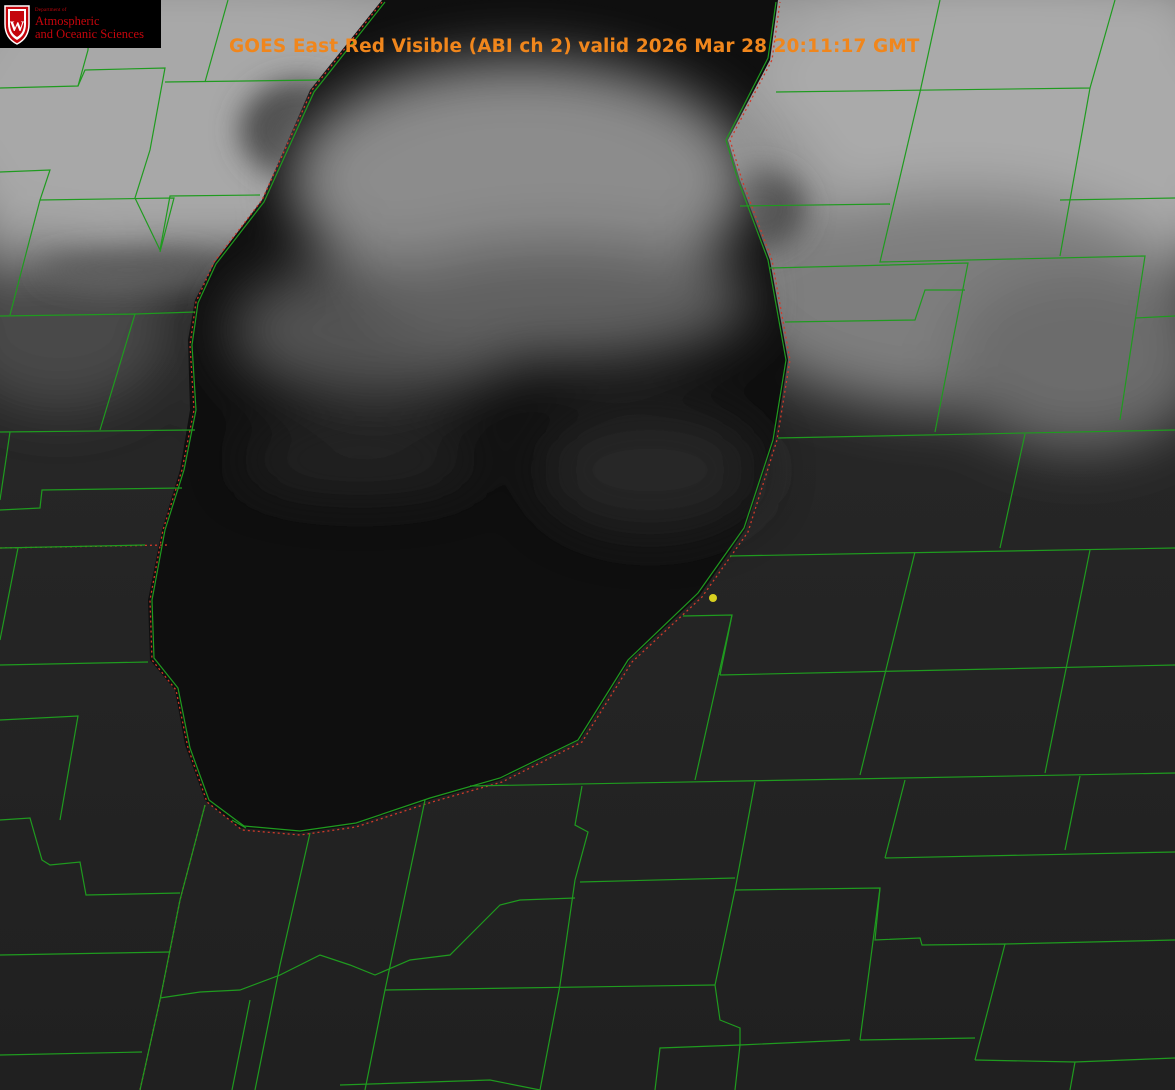 This screenshot has width=1175, height=1090. I want to click on uw-crest-icon: W, so click(17, 25).